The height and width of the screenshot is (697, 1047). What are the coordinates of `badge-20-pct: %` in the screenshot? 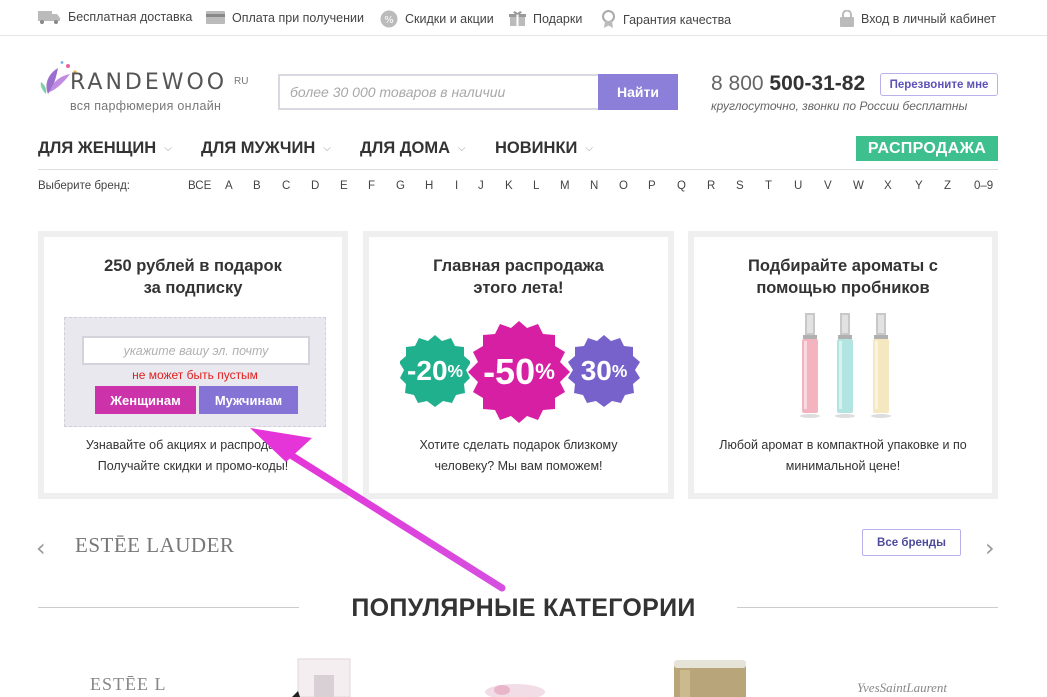 It's located at (455, 370).